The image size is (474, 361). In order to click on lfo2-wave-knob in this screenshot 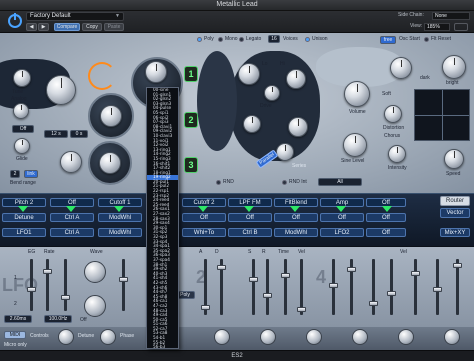, I will do `click(95, 306)`.